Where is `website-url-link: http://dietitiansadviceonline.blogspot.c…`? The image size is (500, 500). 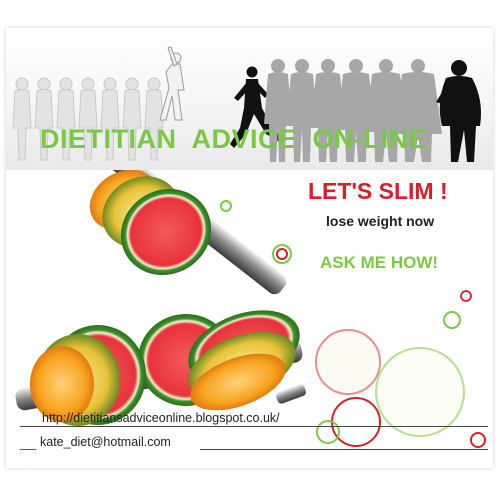
website-url-link: http://dietitiansadviceonline.blogspot.c… is located at coordinates (161, 418).